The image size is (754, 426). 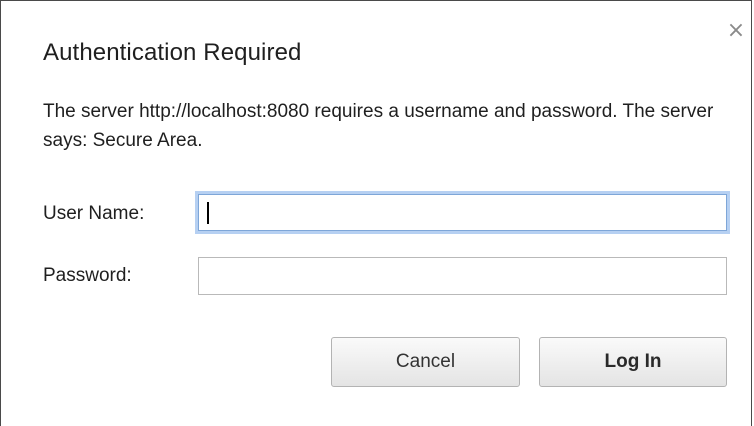 I want to click on username-field, so click(x=462, y=212).